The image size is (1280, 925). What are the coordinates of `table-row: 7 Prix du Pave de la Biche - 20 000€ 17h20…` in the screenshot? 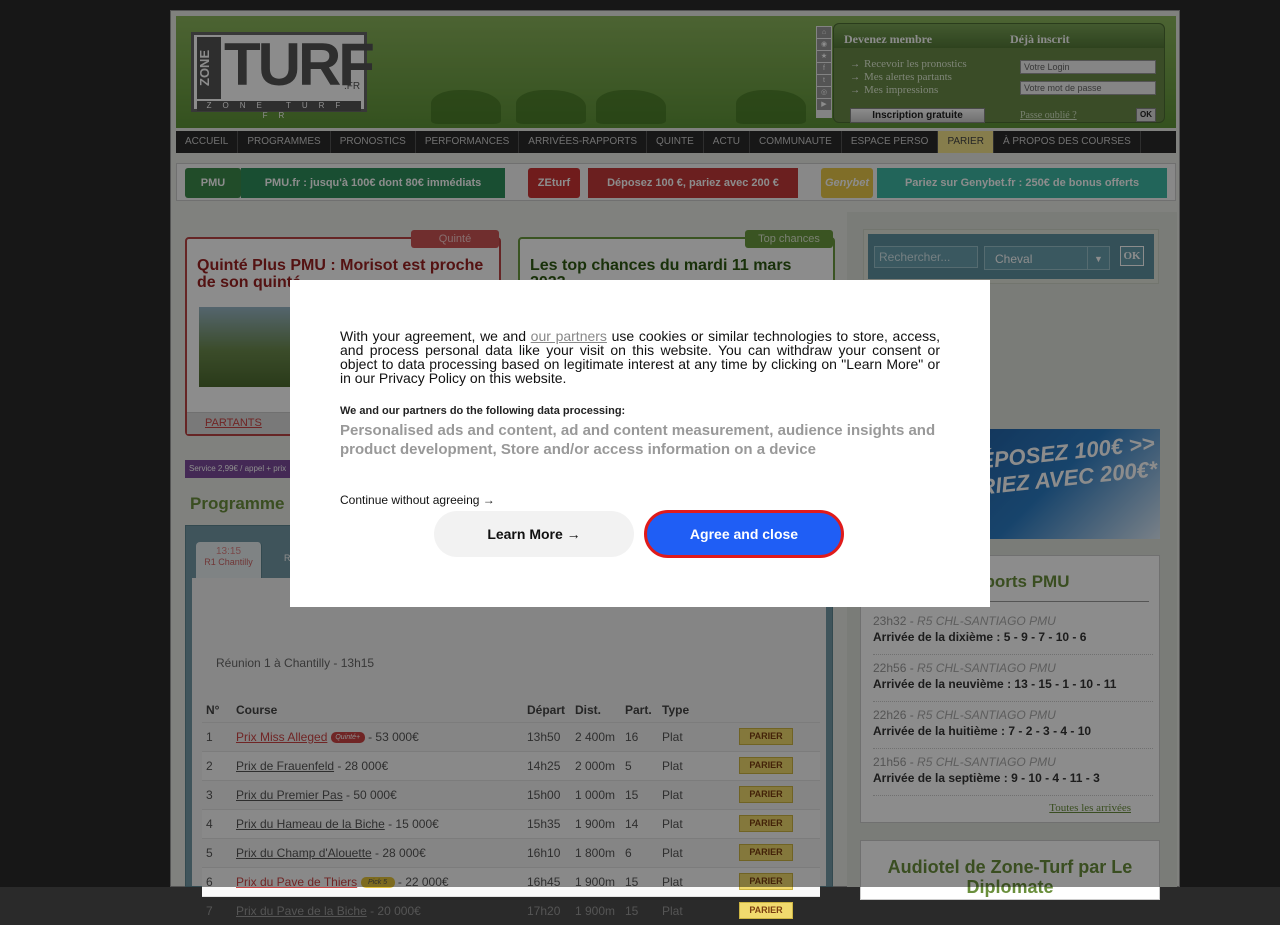 It's located at (511, 910).